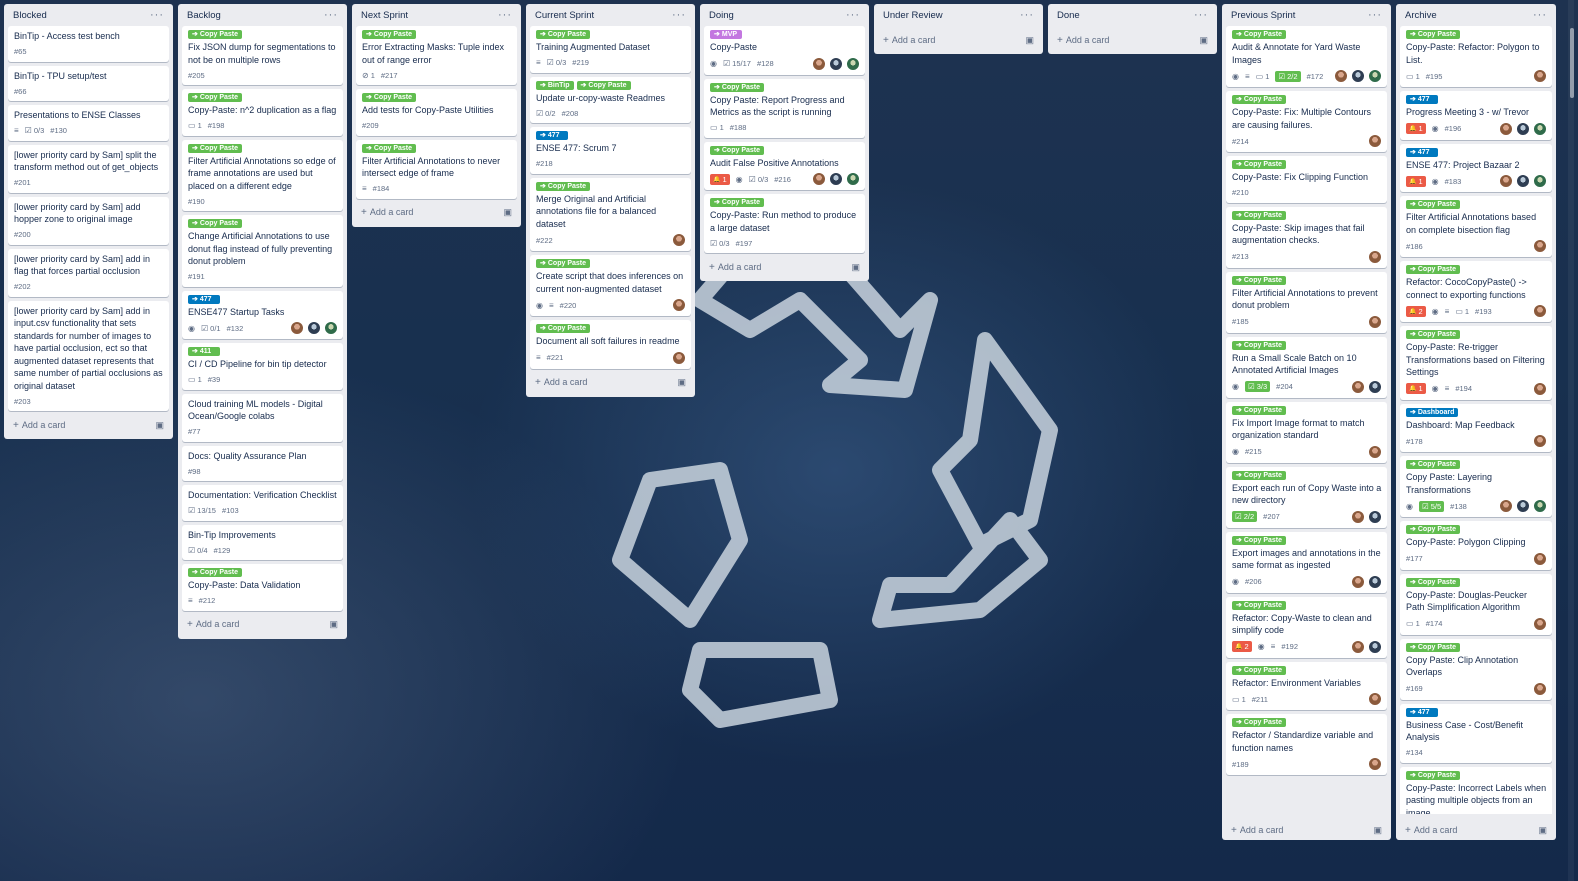 This screenshot has width=1578, height=881. Describe the element at coordinates (564, 15) in the screenshot. I see `list-title: Current Sprint` at that location.